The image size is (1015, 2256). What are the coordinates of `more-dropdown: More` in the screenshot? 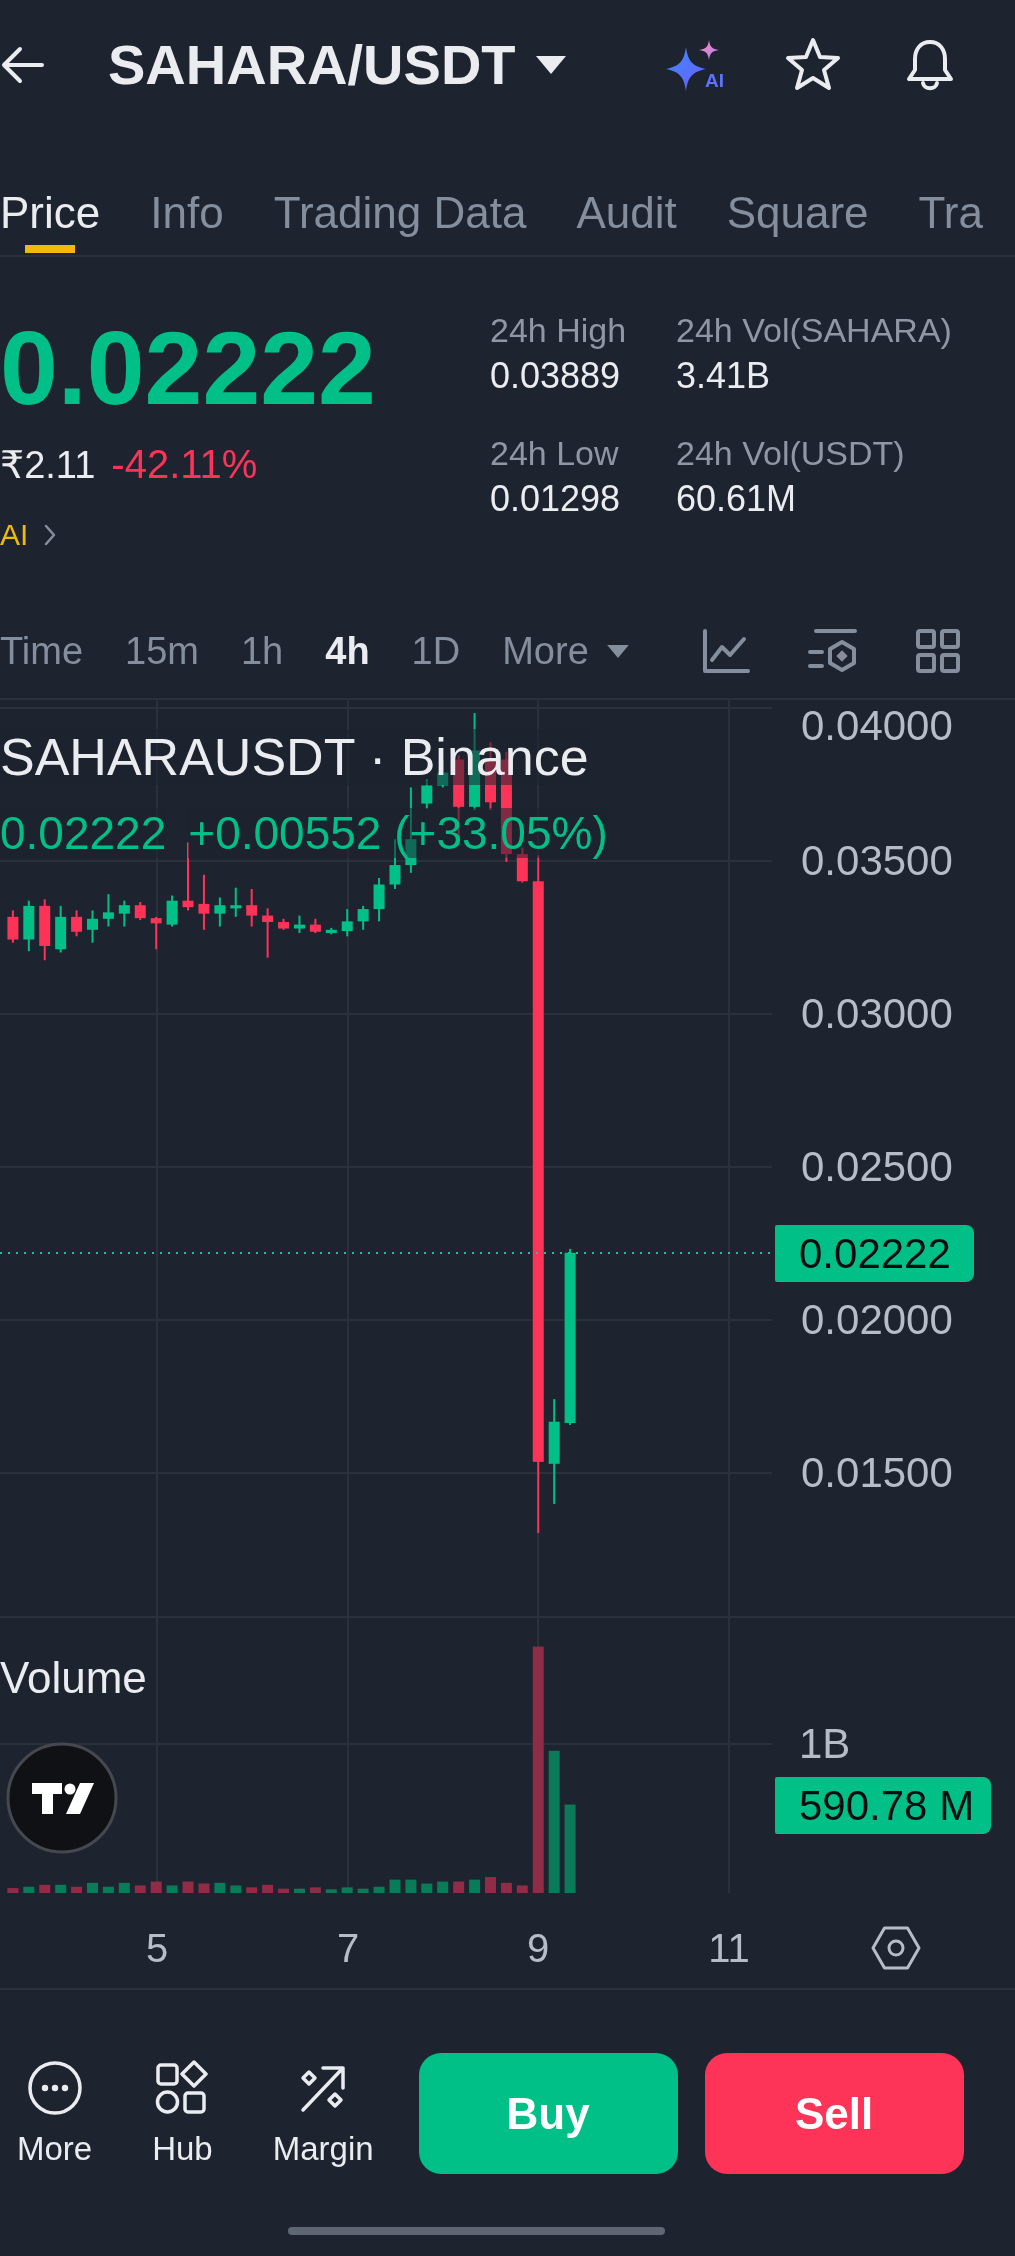 It's located at (565, 651).